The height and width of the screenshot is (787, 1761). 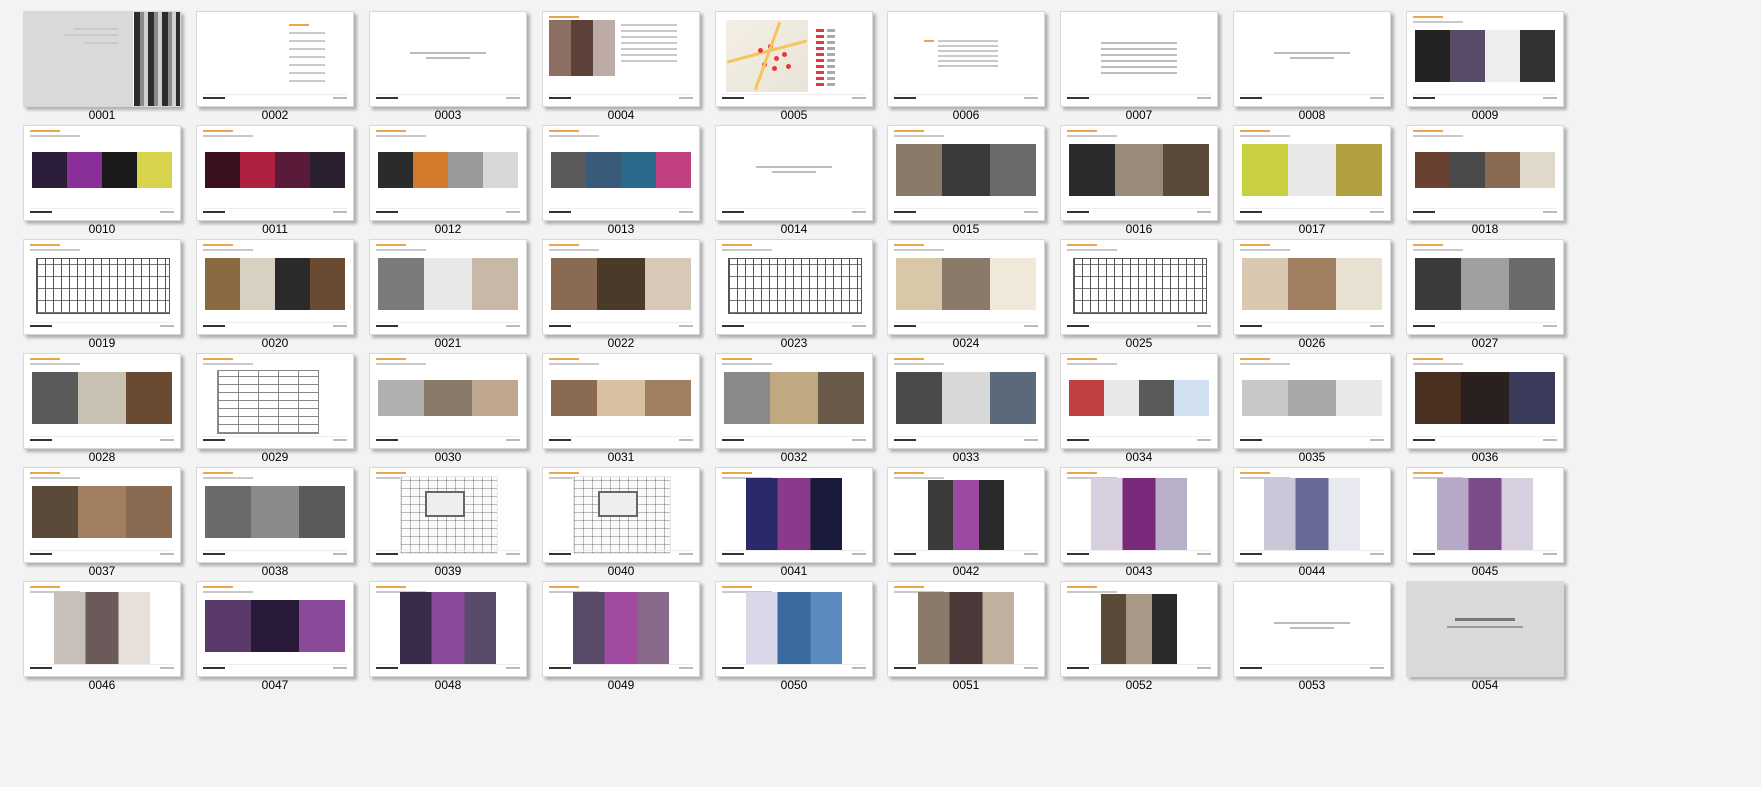 I want to click on thumbnail-item: 0026, so click(x=1312, y=291).